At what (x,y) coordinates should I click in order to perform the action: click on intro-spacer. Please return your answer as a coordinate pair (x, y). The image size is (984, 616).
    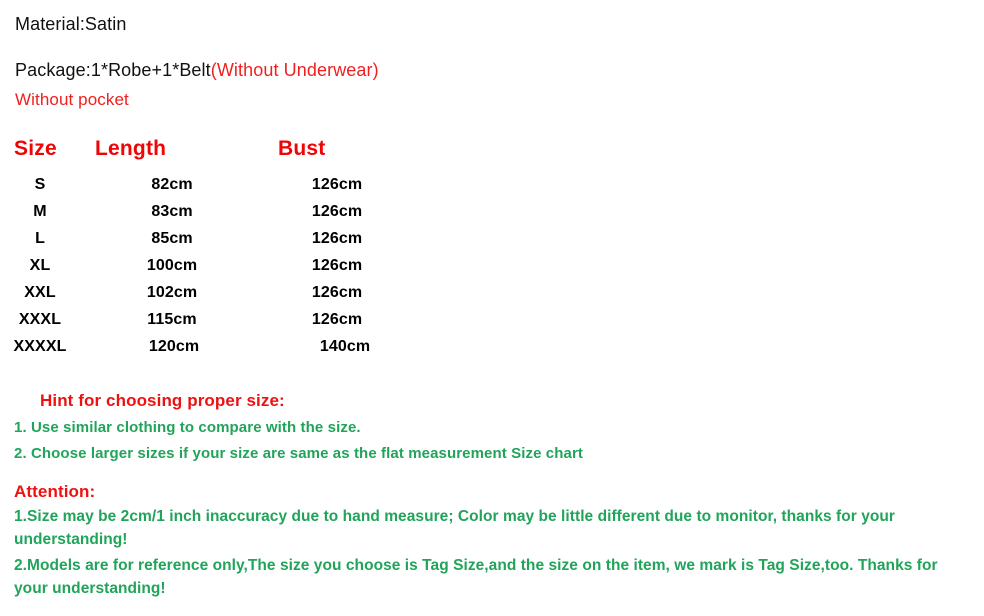
    Looking at the image, I should click on (490, 47).